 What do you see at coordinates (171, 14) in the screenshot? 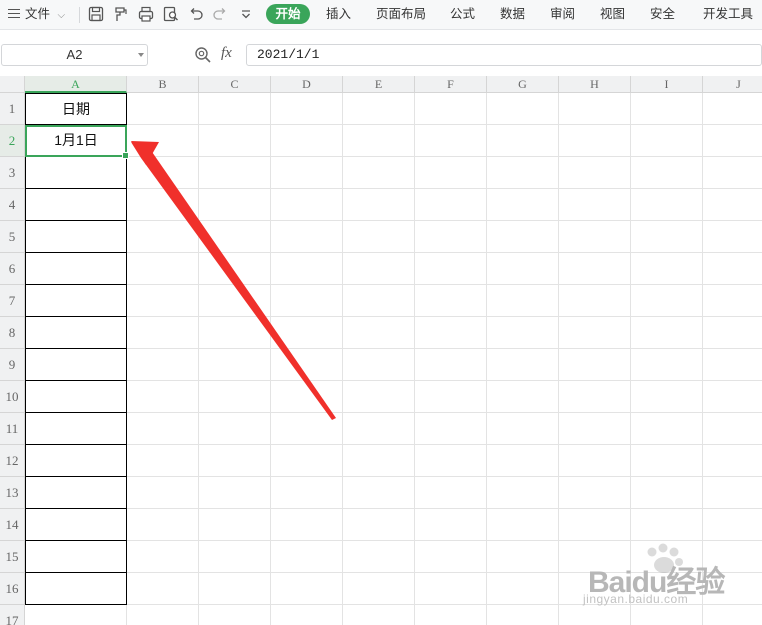
I see `print-preview-icon` at bounding box center [171, 14].